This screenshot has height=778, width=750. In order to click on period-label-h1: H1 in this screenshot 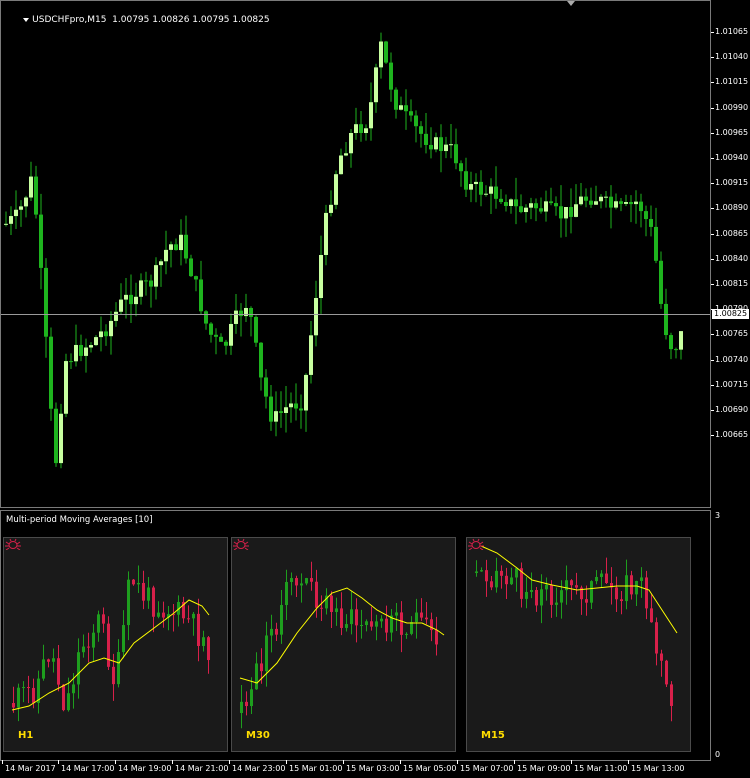, I will do `click(26, 735)`.